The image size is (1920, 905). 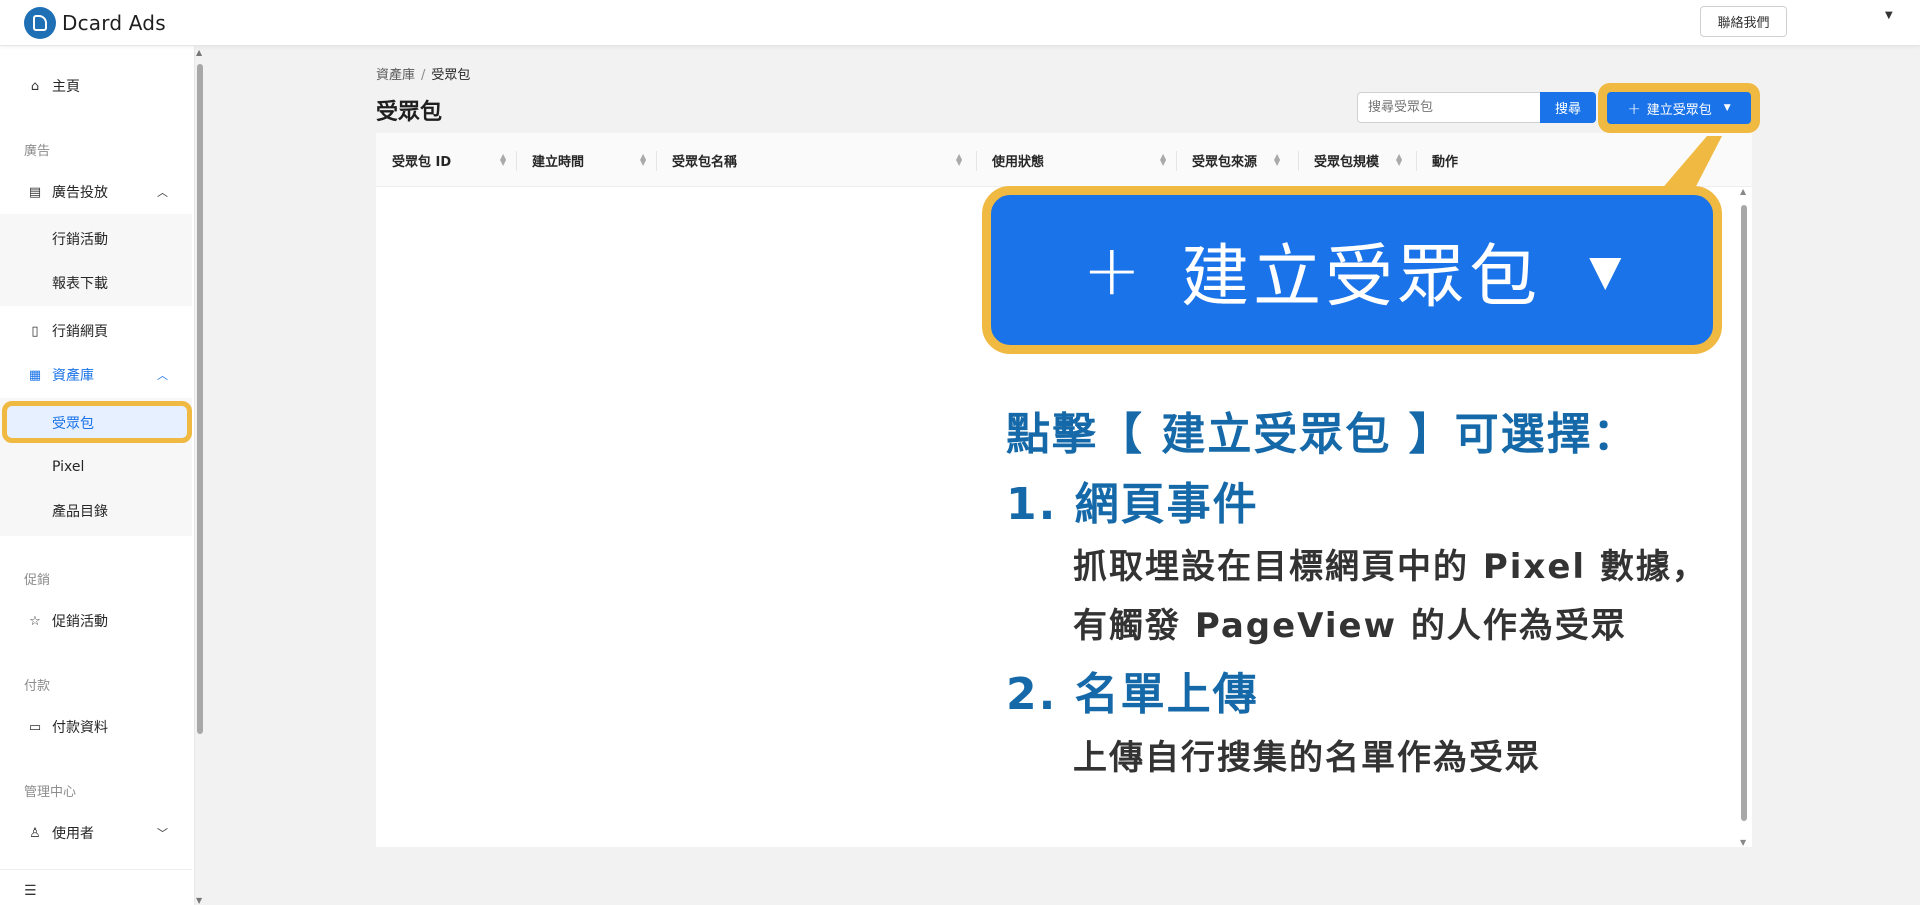 I want to click on sidebar-item-asset-library: ▦ 資產庫 ︿, so click(x=96, y=375).